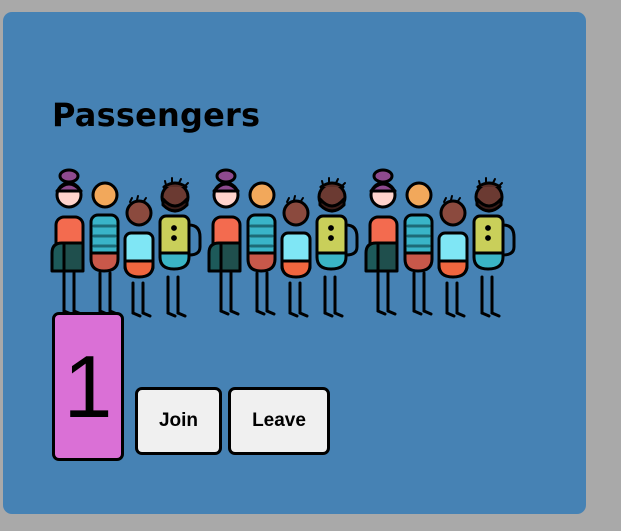 The height and width of the screenshot is (531, 621). I want to click on join-button: Join, so click(178, 421).